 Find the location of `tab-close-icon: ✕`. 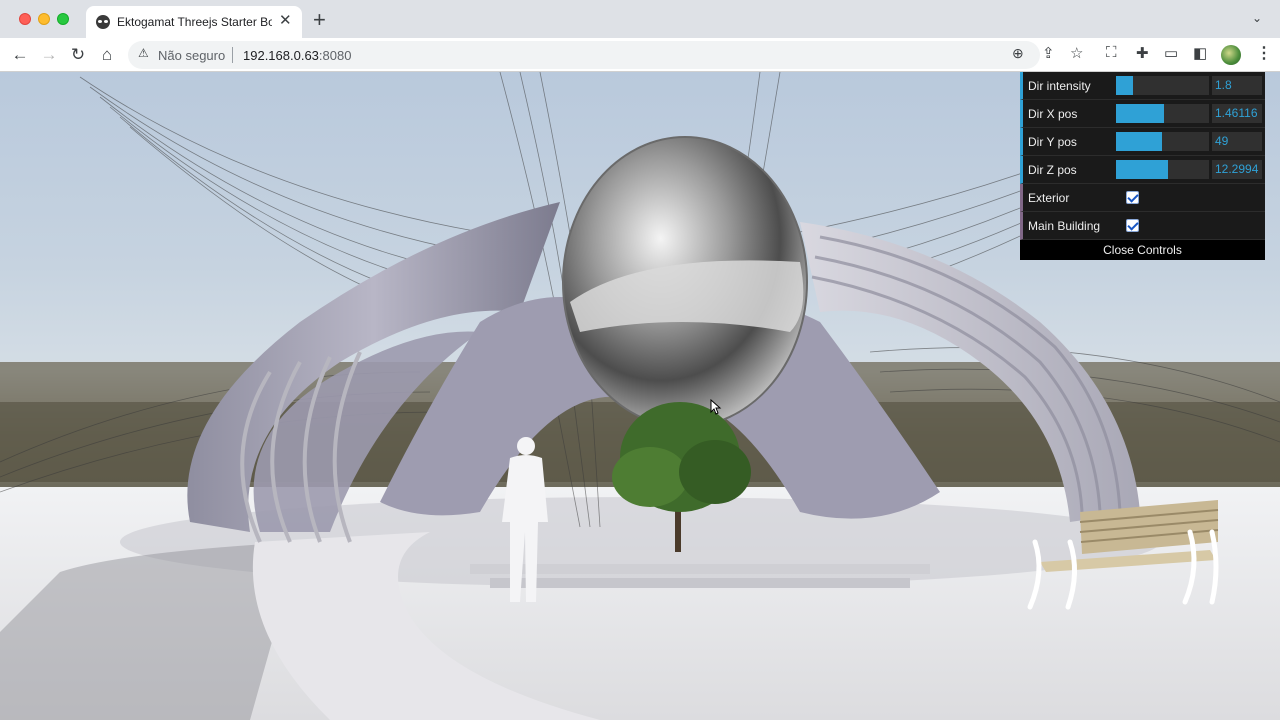

tab-close-icon: ✕ is located at coordinates (285, 21).